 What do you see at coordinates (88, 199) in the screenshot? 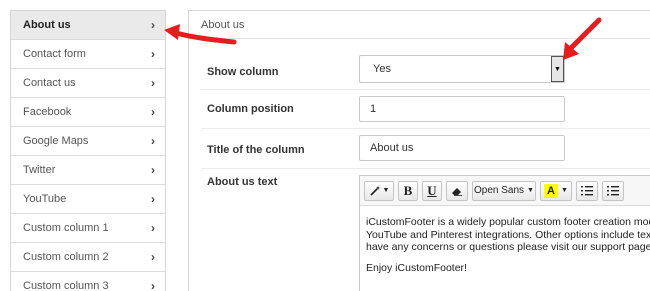
I see `sidebar-item-youtube: YouTube ›` at bounding box center [88, 199].